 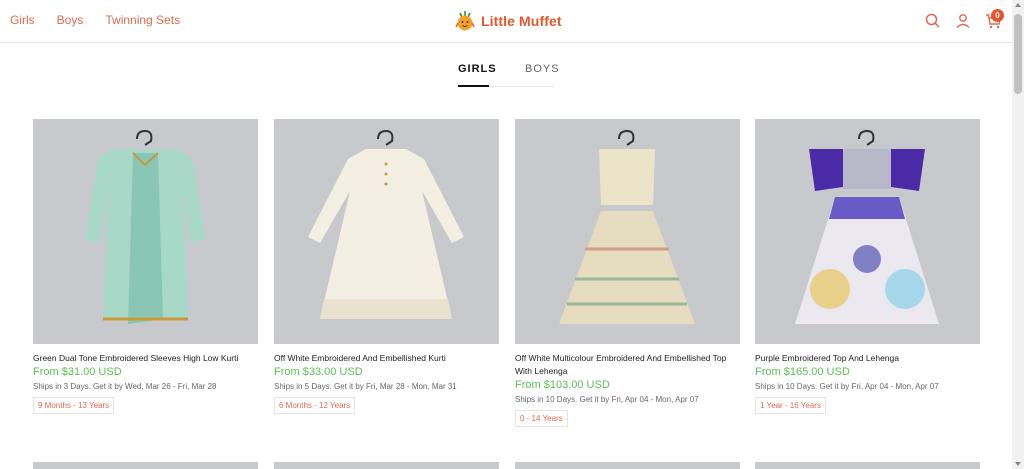 What do you see at coordinates (997, 15) in the screenshot?
I see `cart-count-badge: 0` at bounding box center [997, 15].